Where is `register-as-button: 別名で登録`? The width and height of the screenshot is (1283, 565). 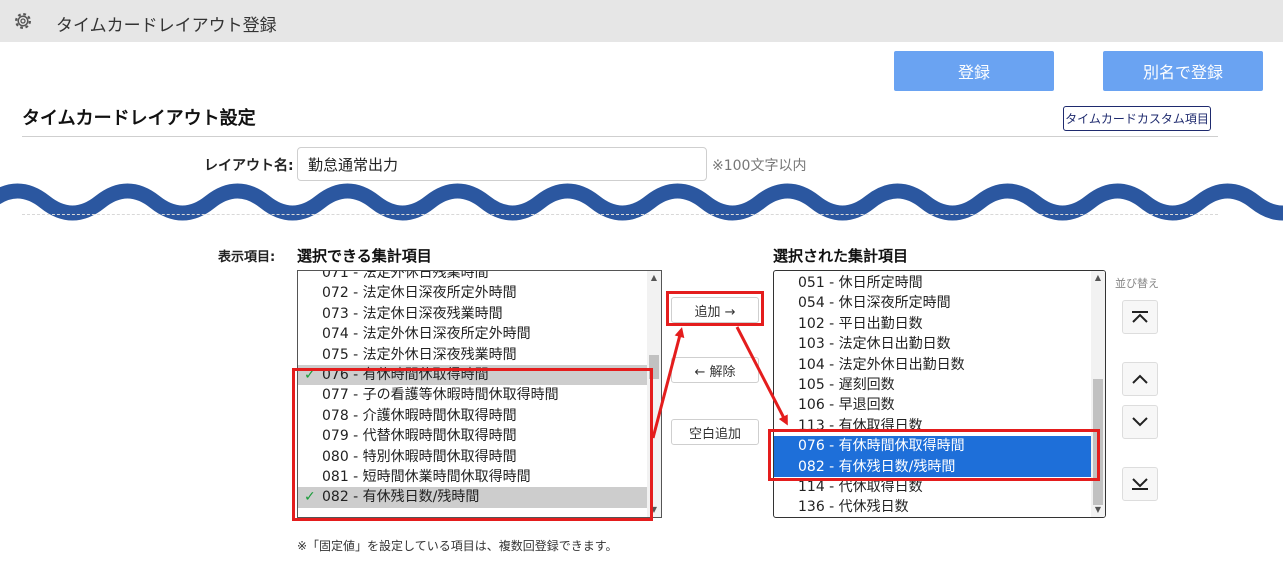 register-as-button: 別名で登録 is located at coordinates (1183, 71).